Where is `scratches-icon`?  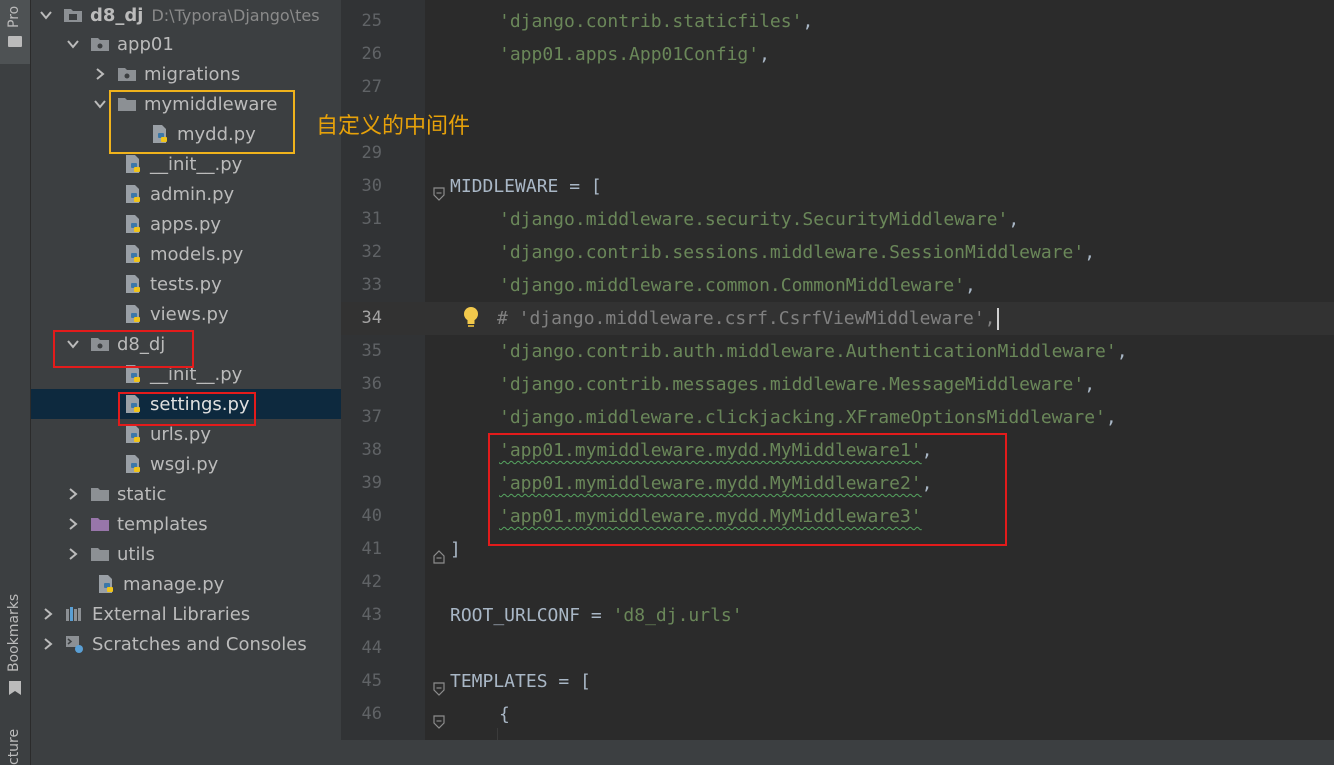 scratches-icon is located at coordinates (75, 644).